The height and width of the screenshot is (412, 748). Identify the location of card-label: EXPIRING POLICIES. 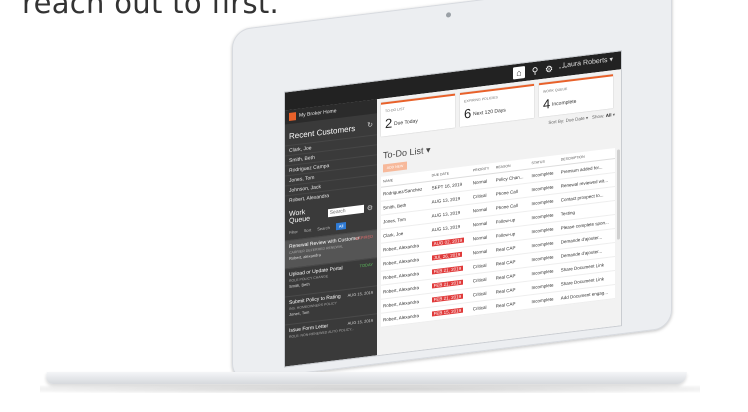
(481, 99).